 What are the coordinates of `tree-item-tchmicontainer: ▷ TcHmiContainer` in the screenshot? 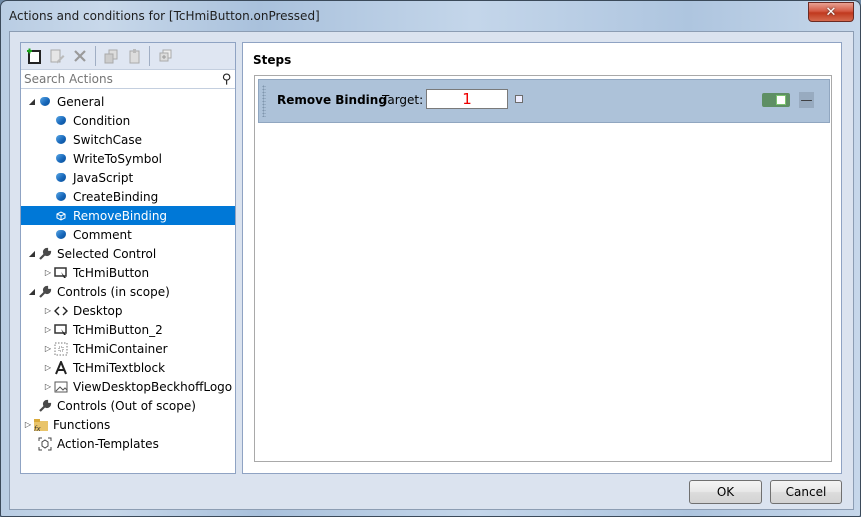 It's located at (128, 348).